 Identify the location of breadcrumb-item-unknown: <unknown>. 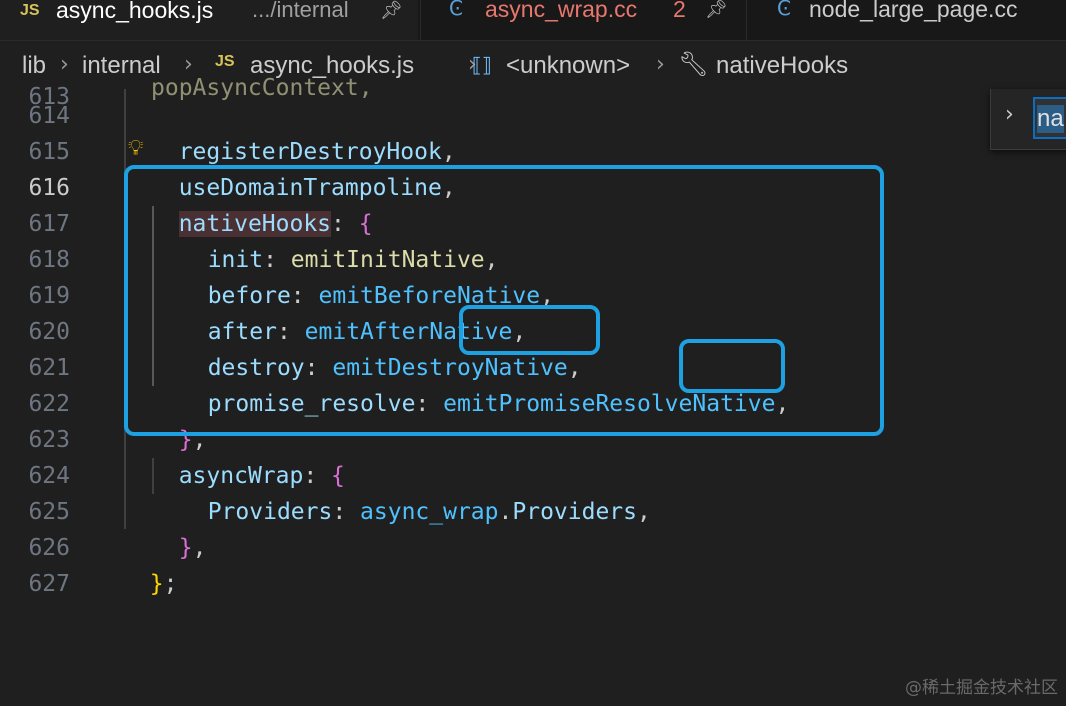
(568, 66).